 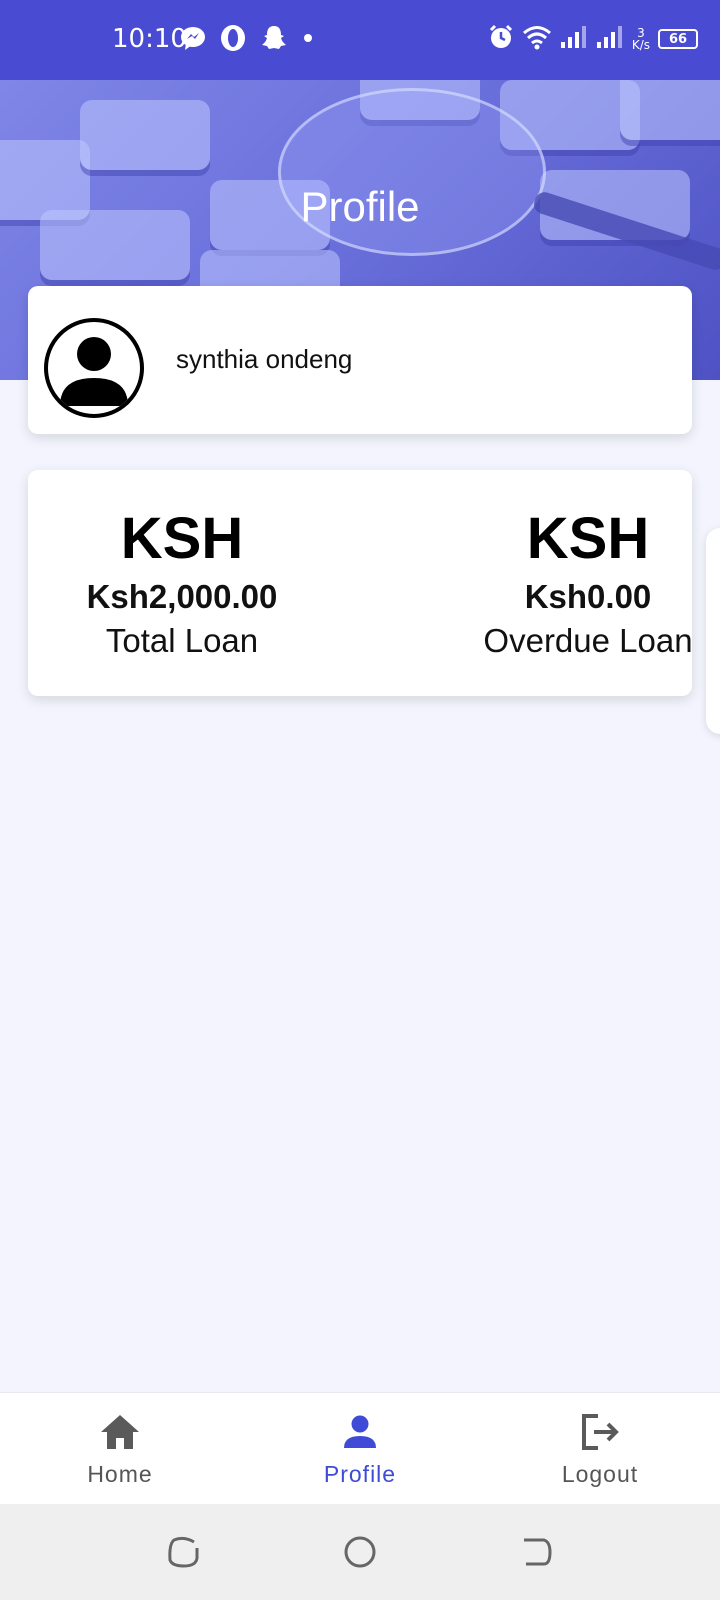 I want to click on nav-logout: Logout, so click(x=600, y=1449).